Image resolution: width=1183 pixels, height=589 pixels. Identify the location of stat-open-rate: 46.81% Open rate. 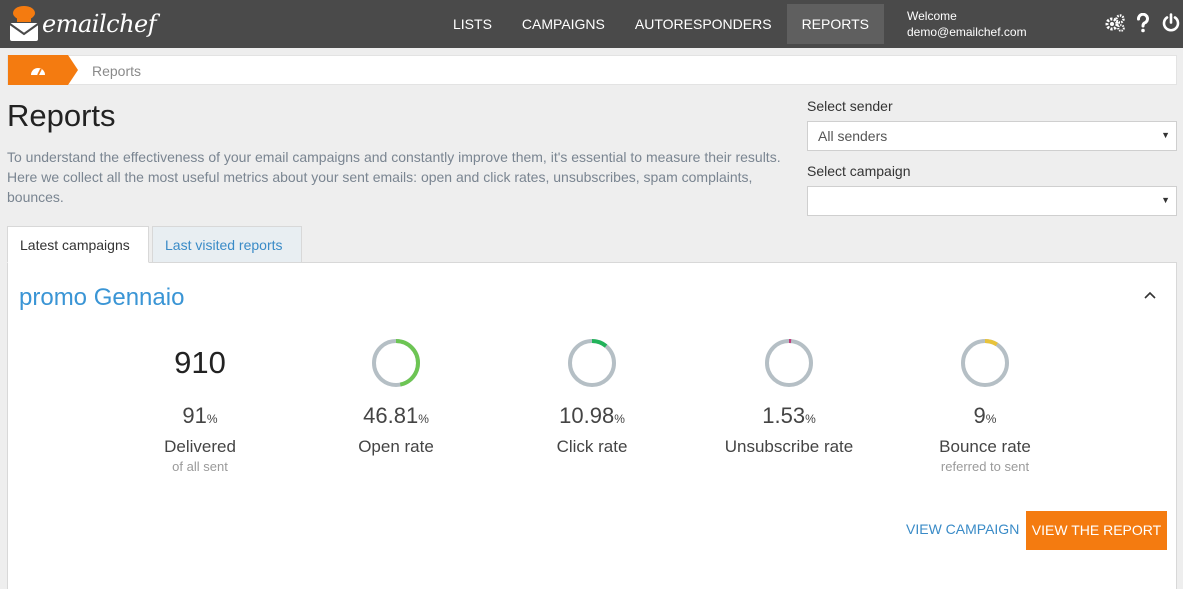
(396, 395).